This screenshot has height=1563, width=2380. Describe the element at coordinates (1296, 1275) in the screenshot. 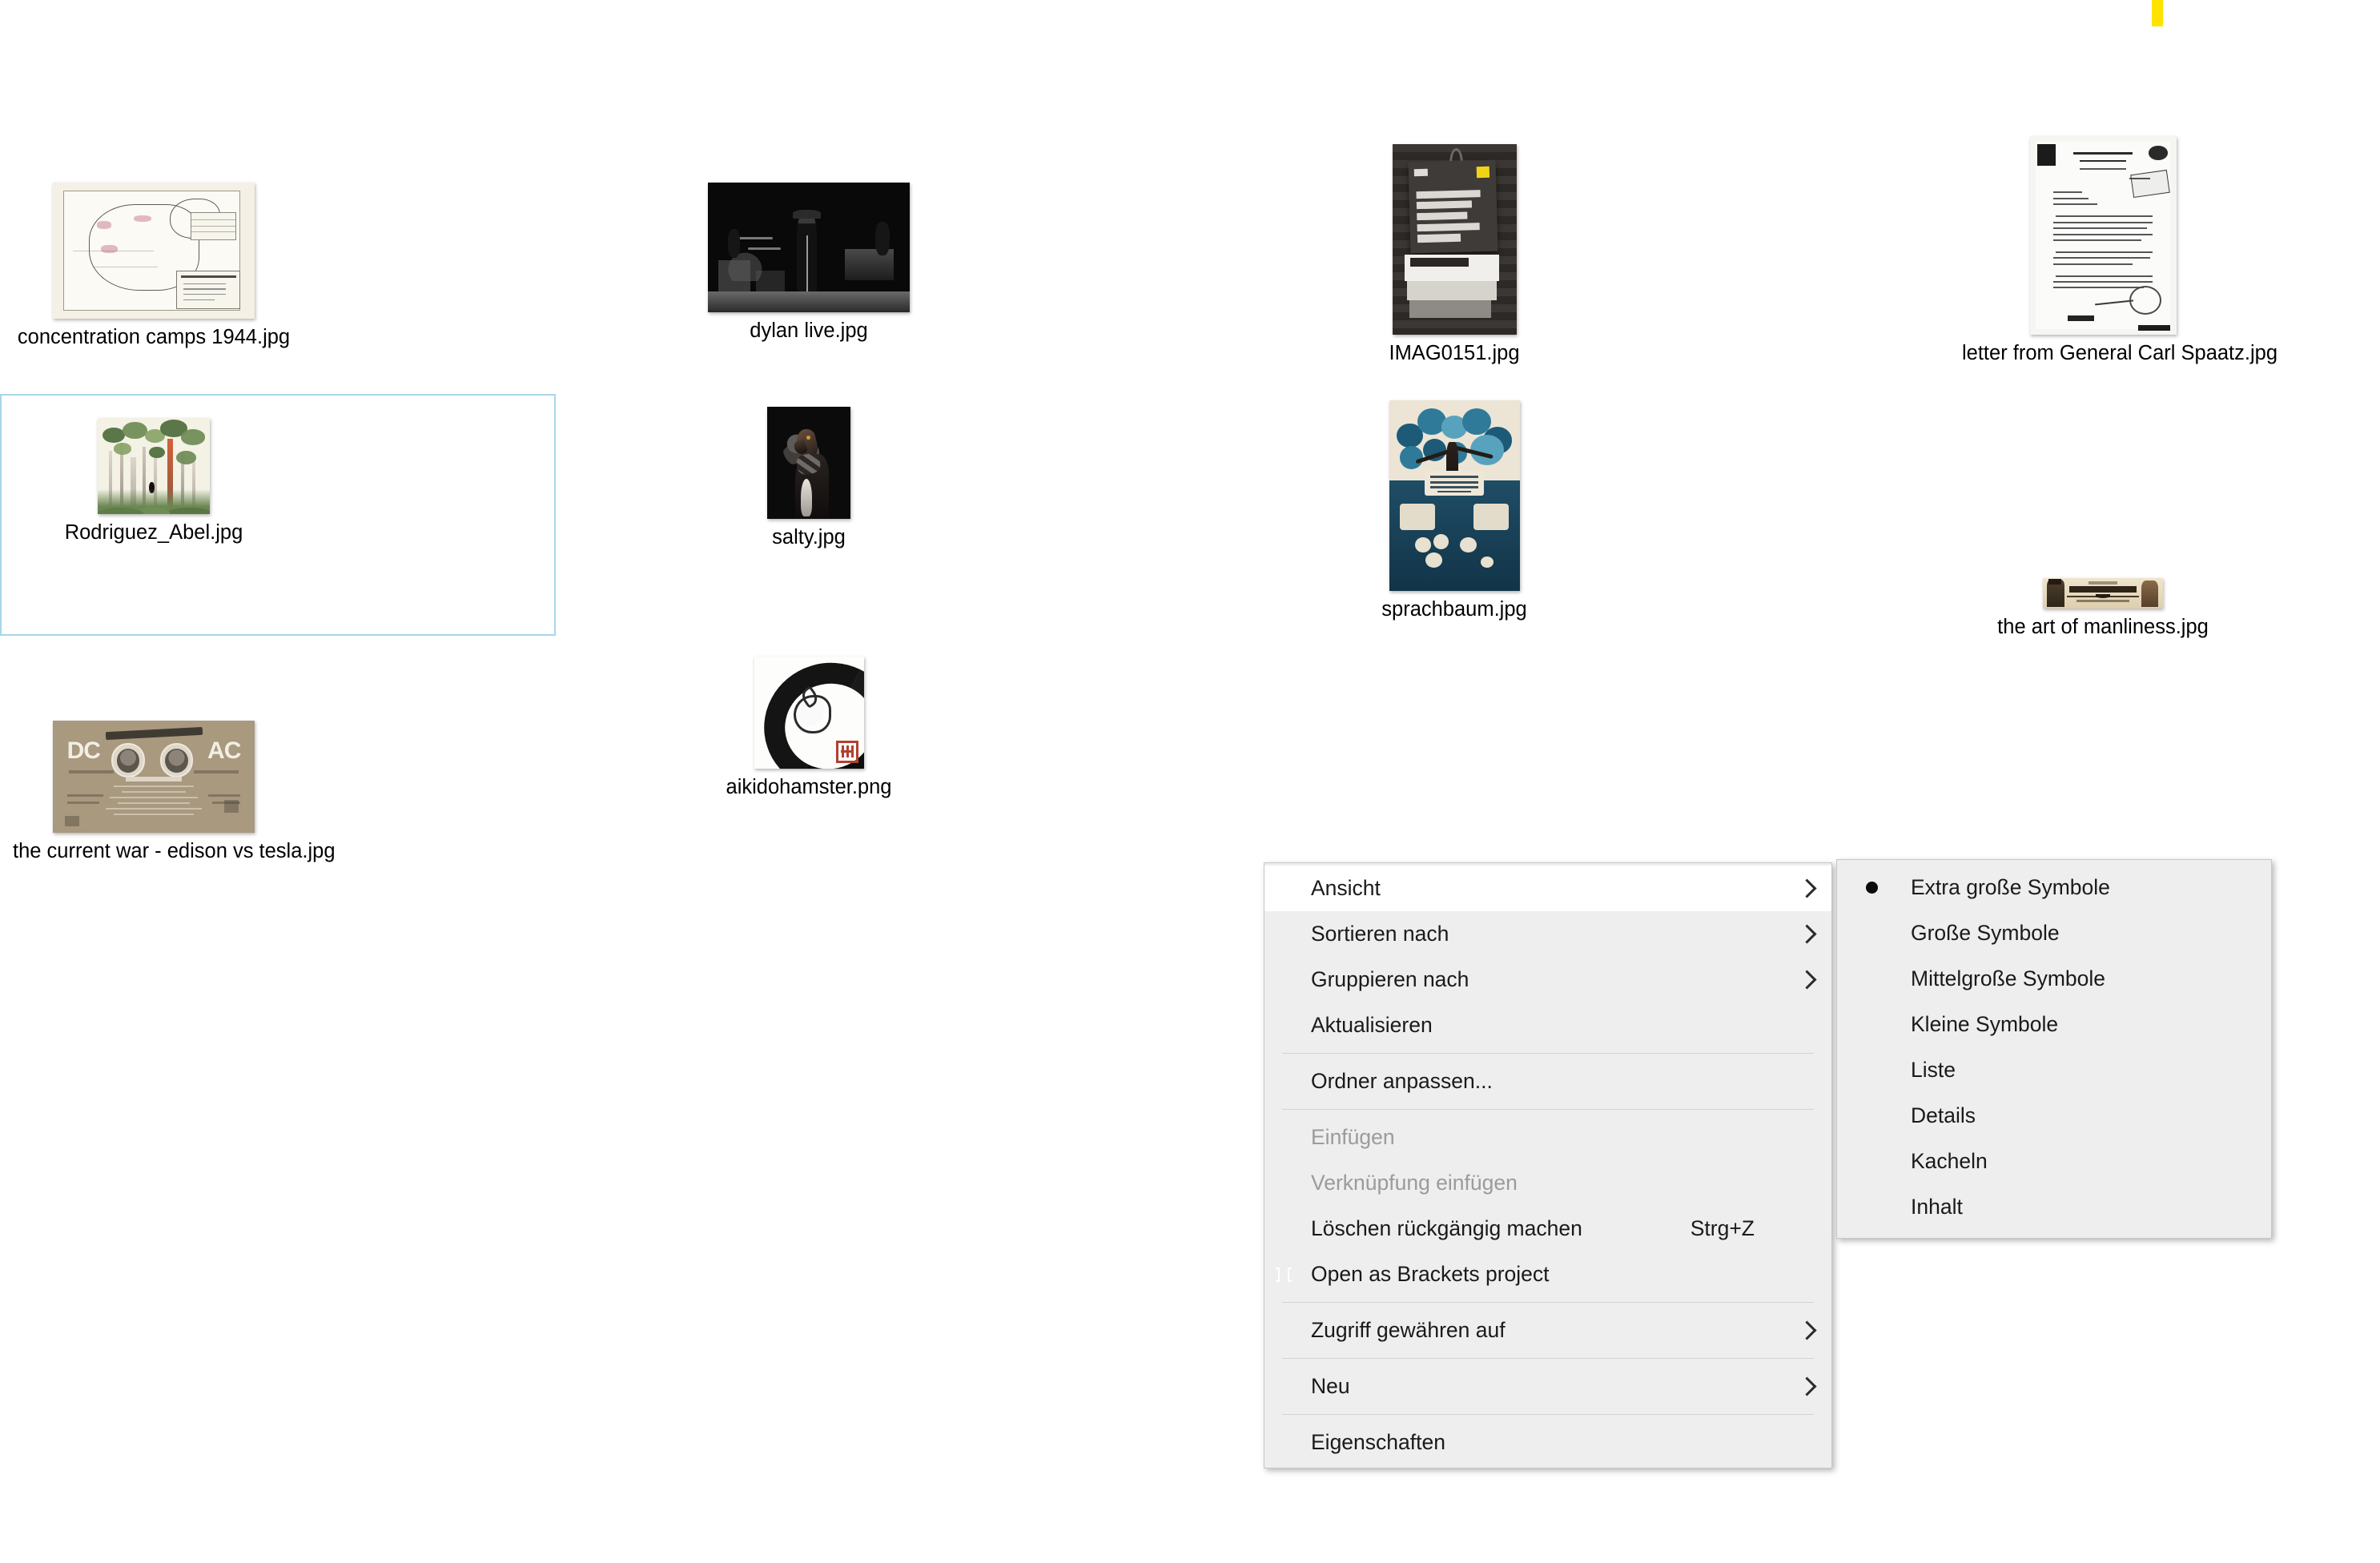

I see `brackets-icon` at that location.